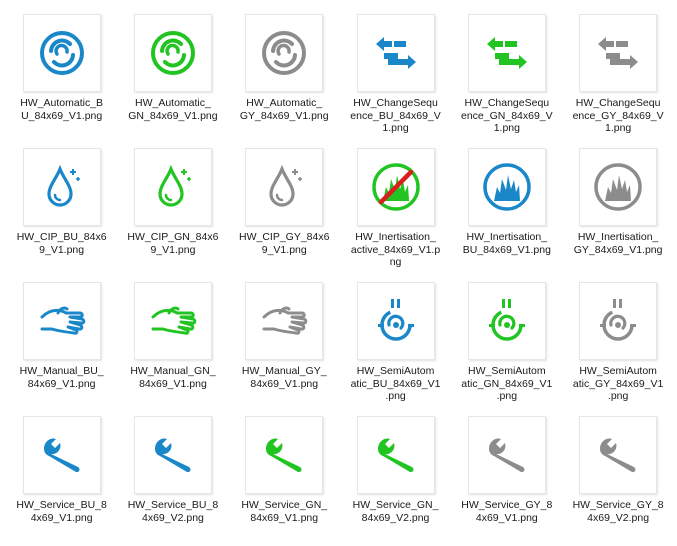 The height and width of the screenshot is (546, 677). I want to click on file-item: HW_Automatic_B U_84x69_V1.png, so click(61, 77).